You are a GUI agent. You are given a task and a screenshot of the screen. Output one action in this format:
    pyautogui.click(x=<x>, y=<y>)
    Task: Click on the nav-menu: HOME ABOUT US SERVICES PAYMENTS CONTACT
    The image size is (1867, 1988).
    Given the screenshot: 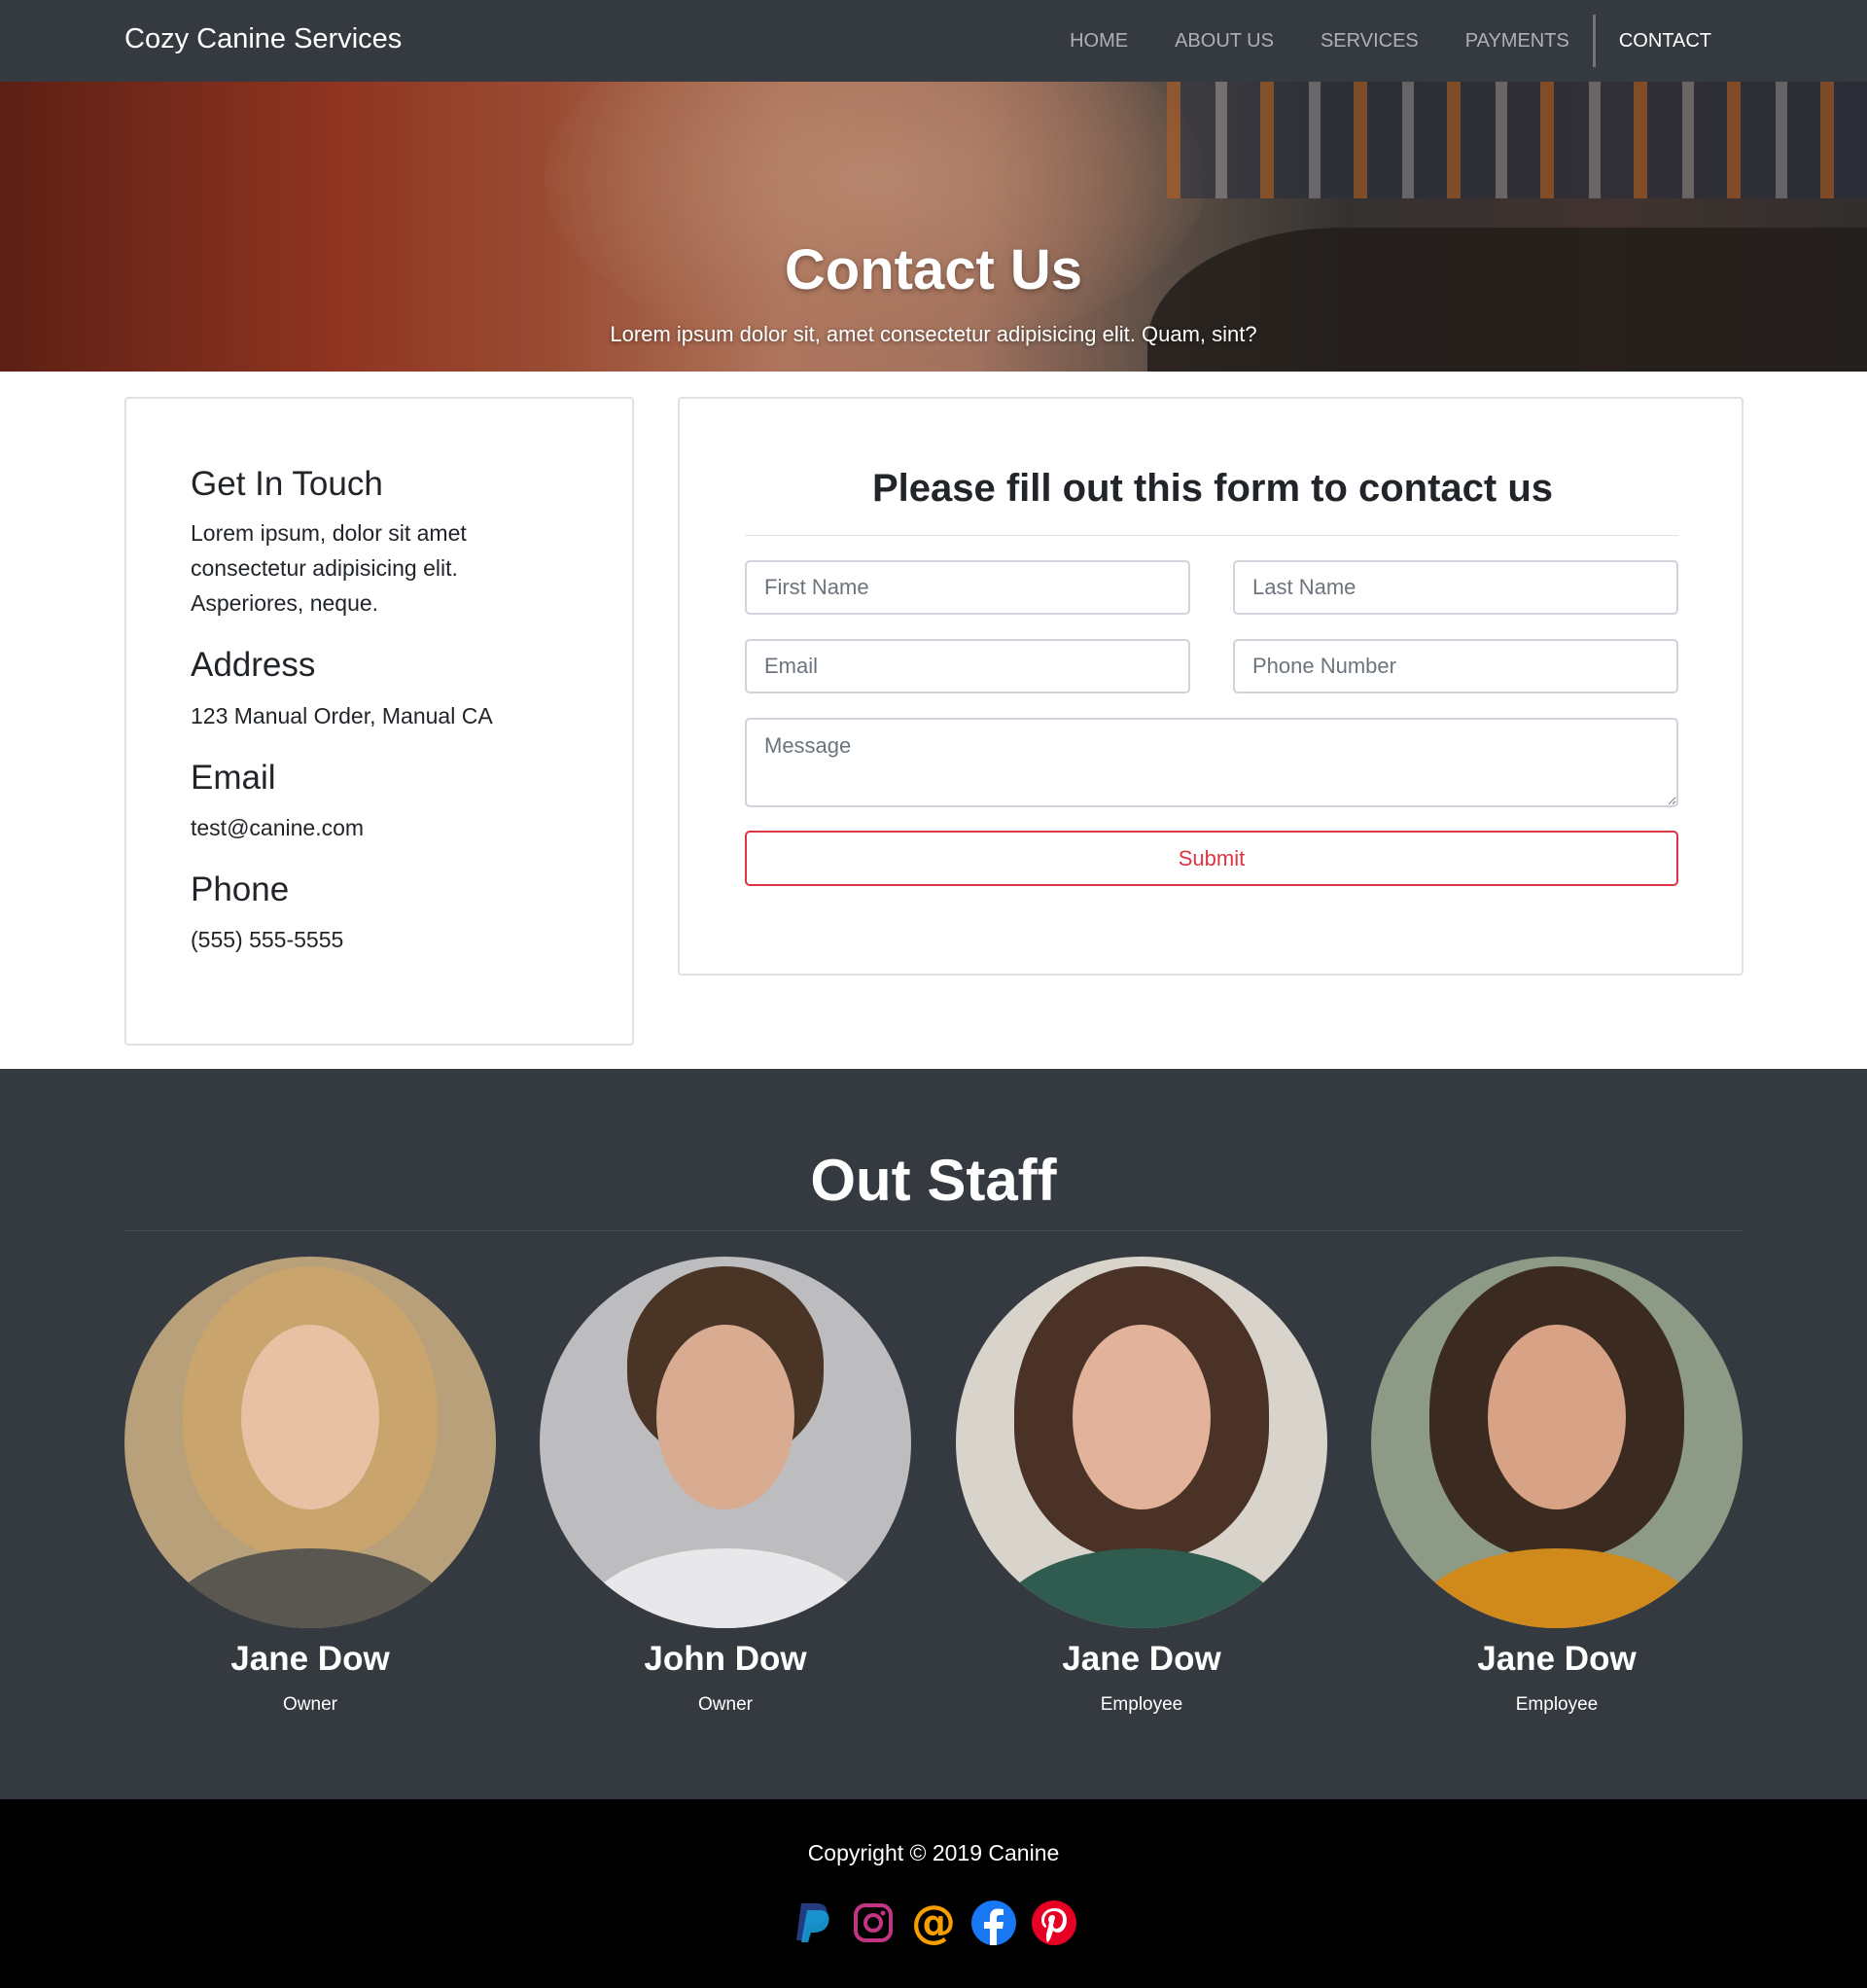 What is the action you would take?
    pyautogui.click(x=1390, y=41)
    